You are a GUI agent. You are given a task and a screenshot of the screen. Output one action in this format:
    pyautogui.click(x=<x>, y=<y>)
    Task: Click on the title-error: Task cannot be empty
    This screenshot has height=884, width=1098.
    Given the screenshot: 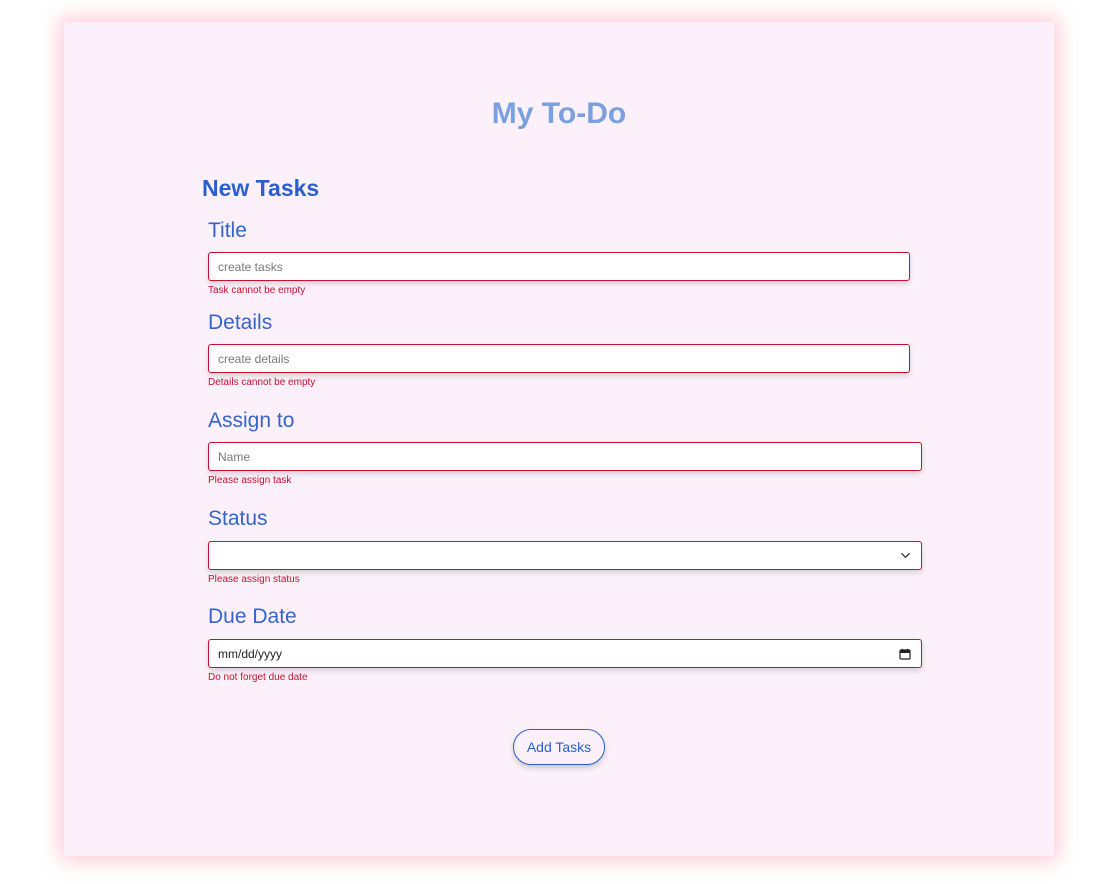 What is the action you would take?
    pyautogui.click(x=257, y=290)
    